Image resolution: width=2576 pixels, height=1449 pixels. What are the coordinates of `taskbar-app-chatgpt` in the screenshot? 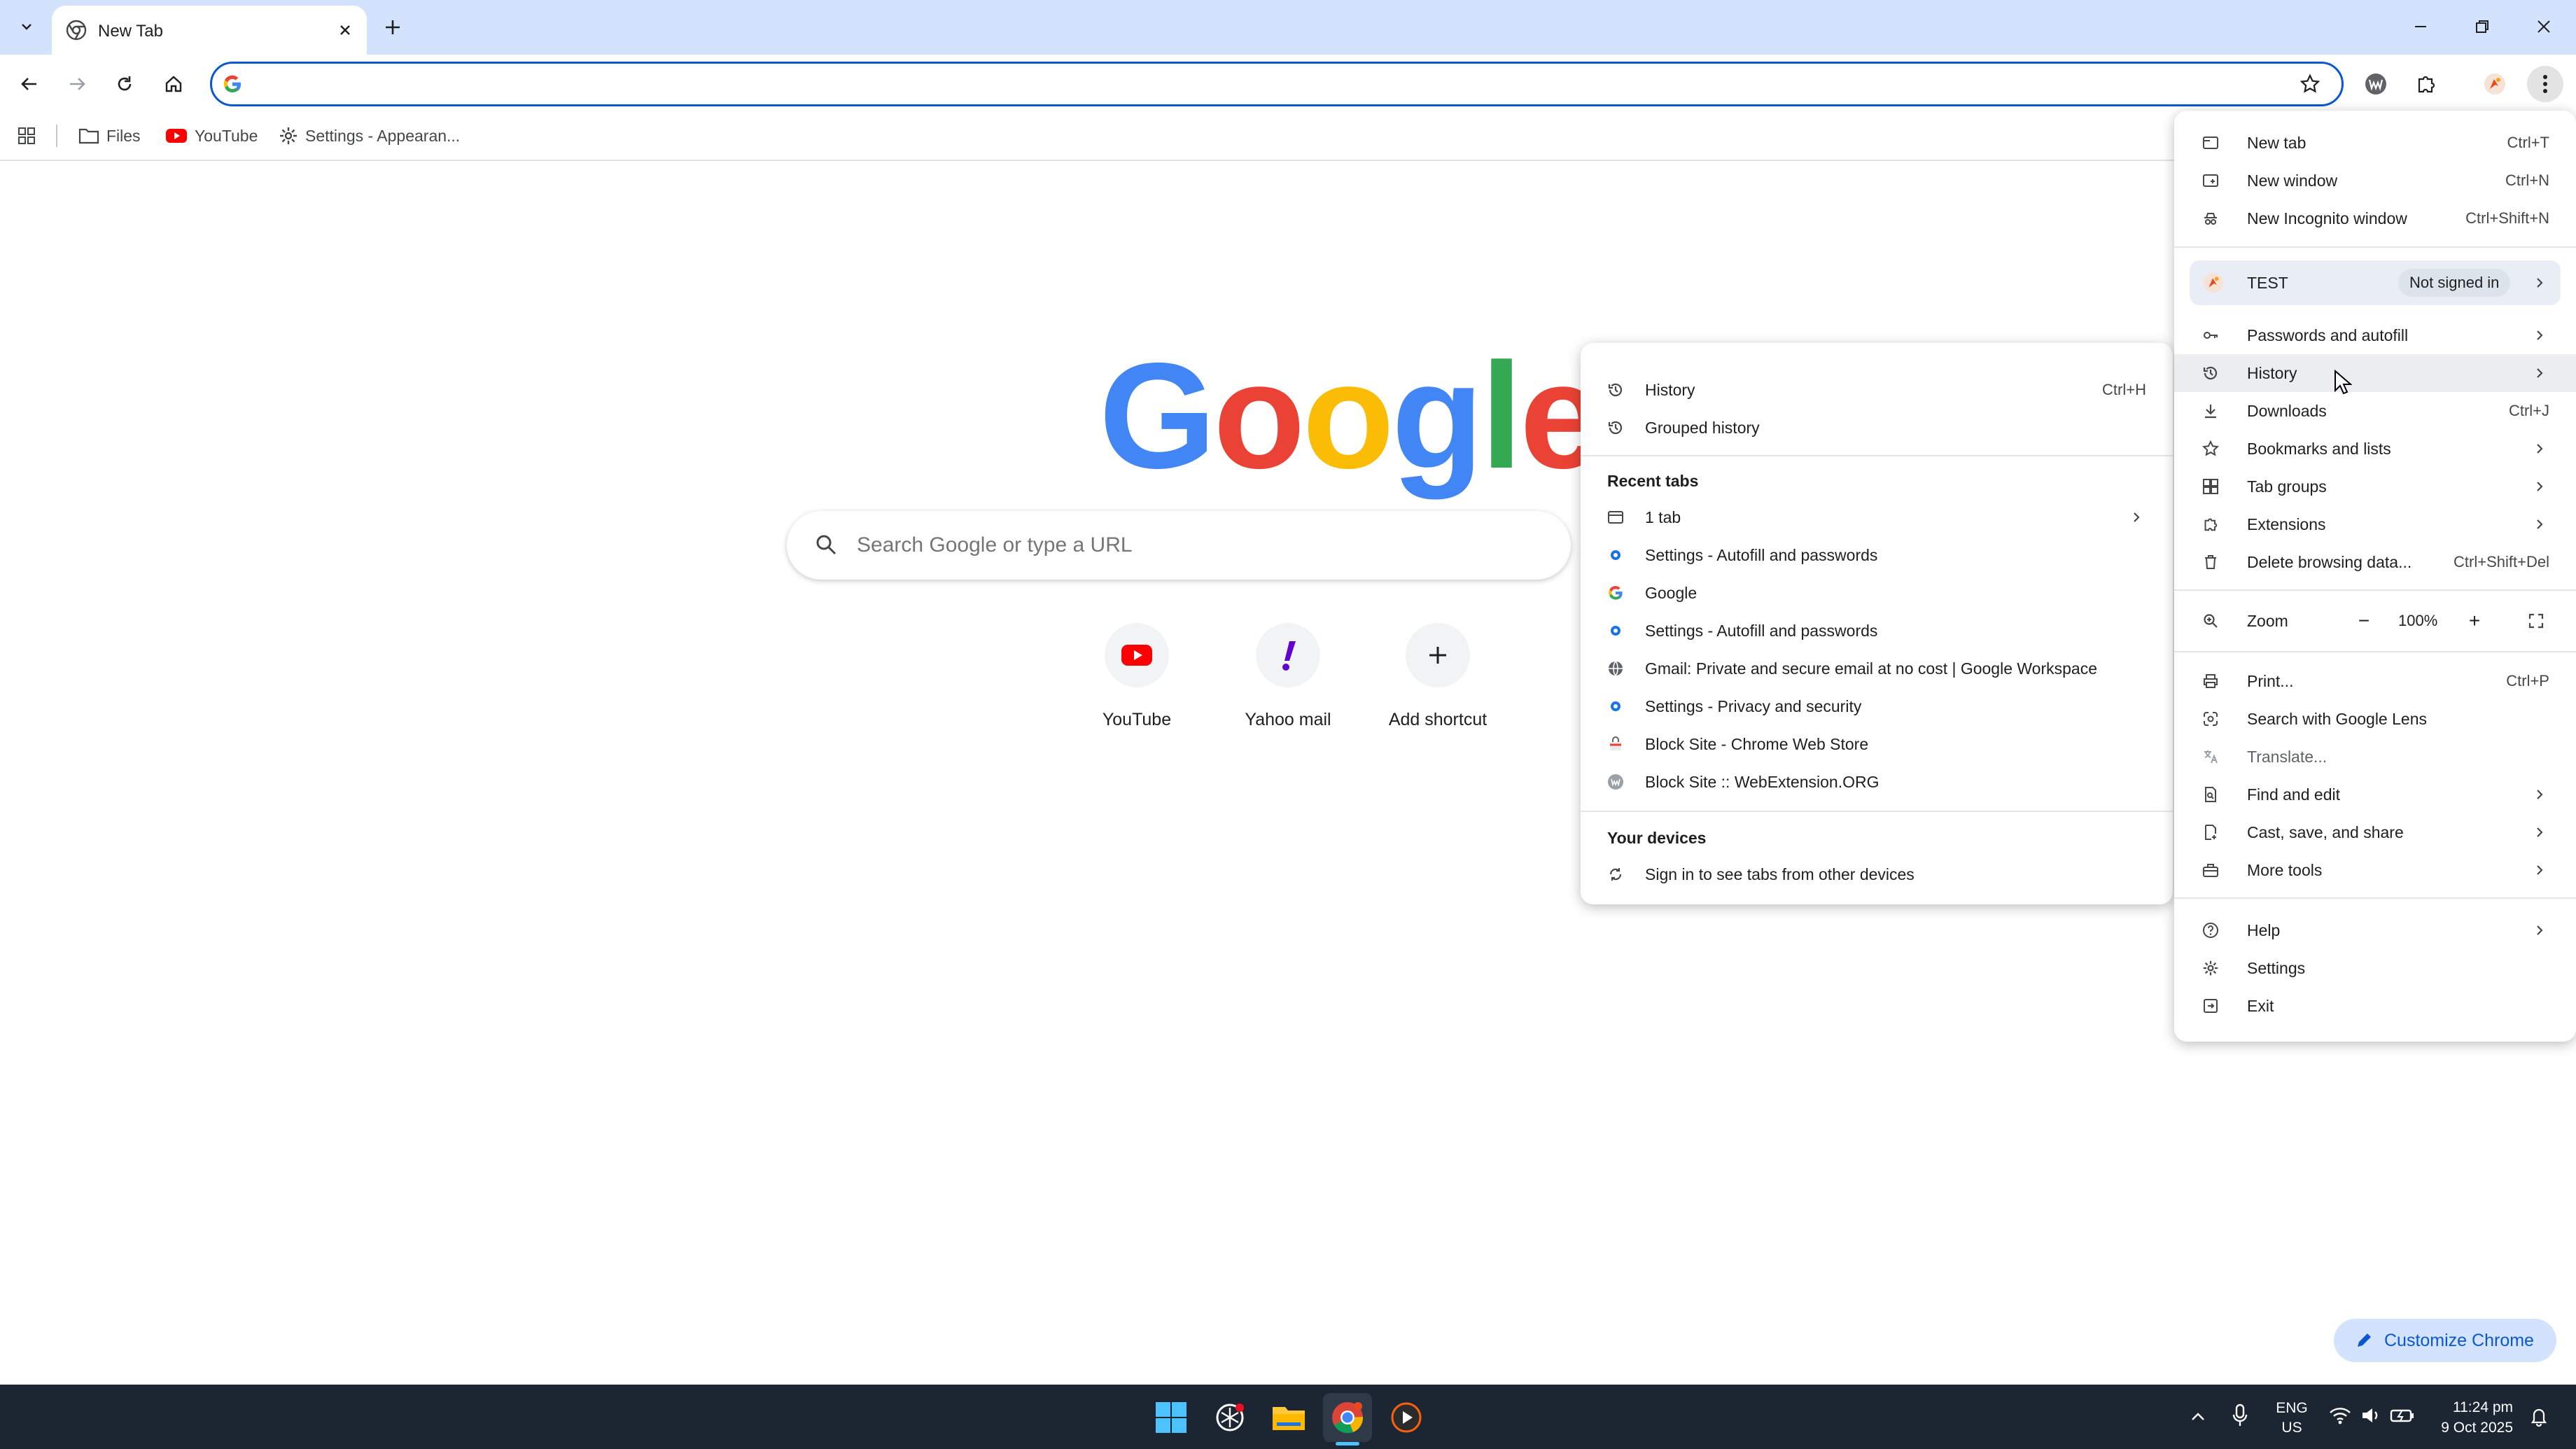 It's located at (1229, 1417).